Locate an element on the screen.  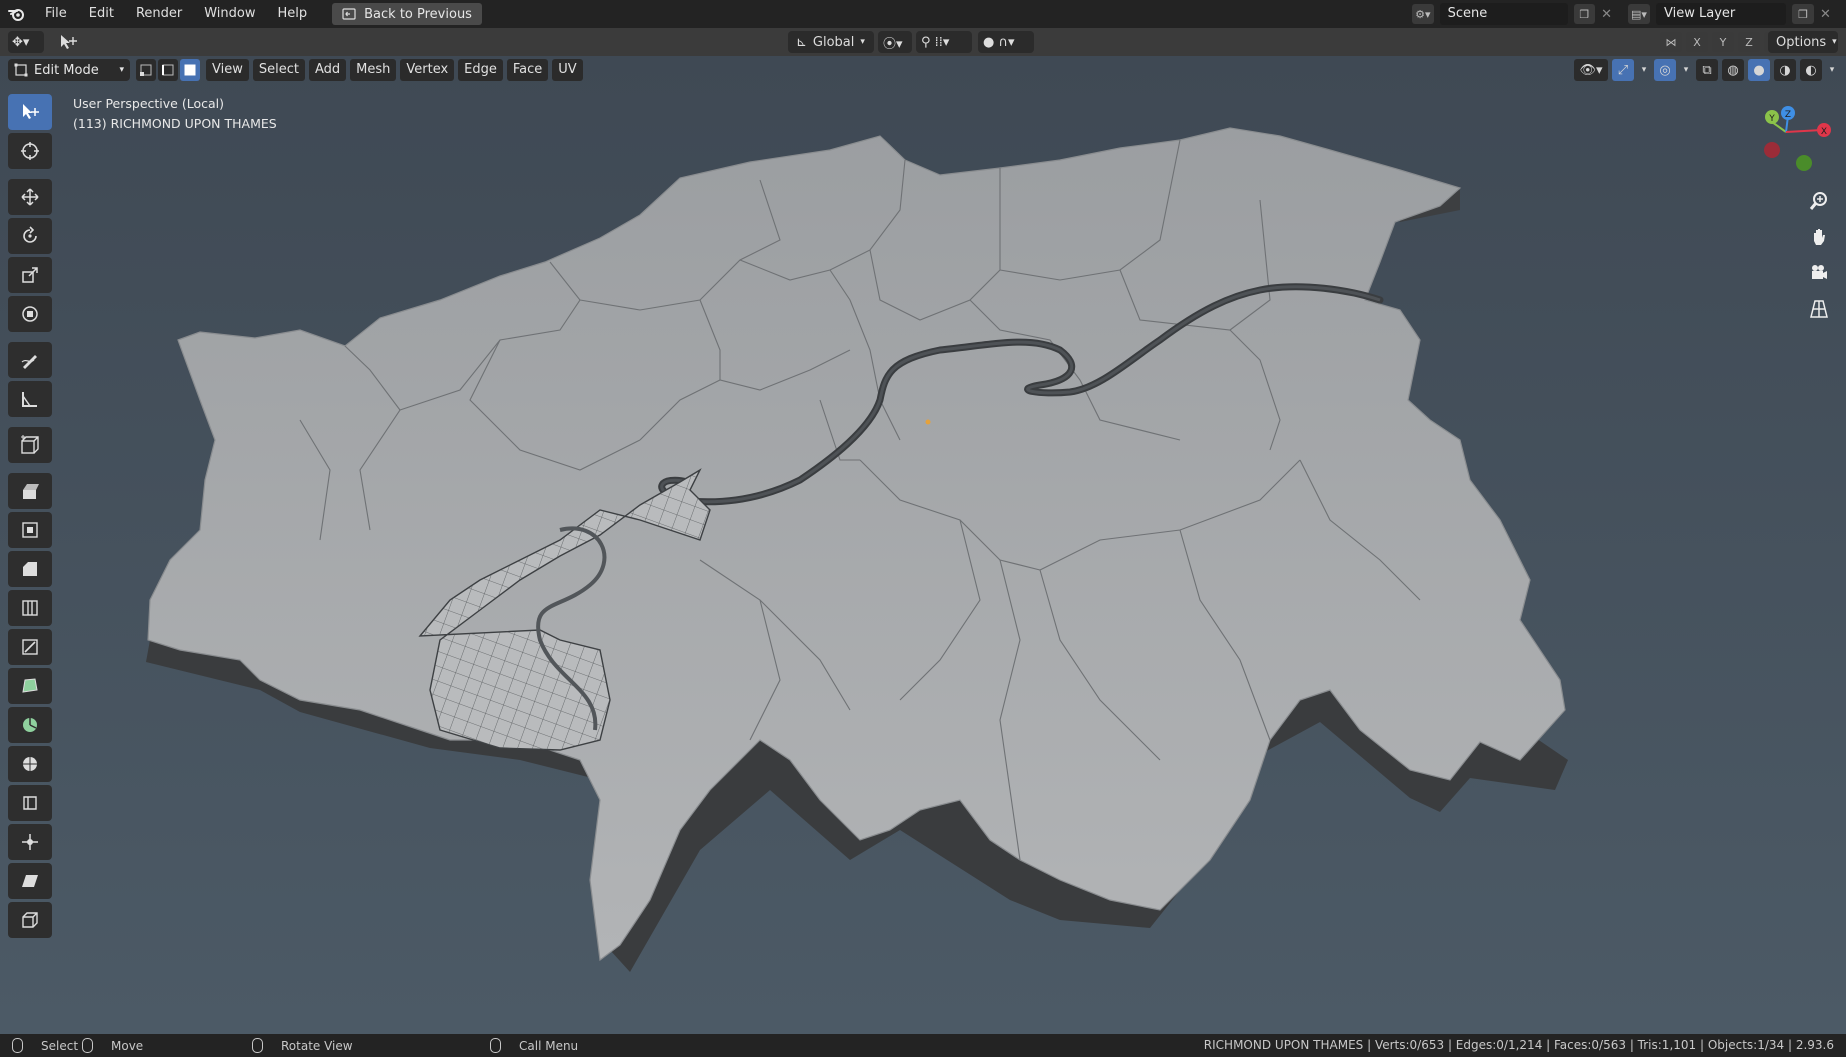
blender-logo-icon is located at coordinates (17, 14).